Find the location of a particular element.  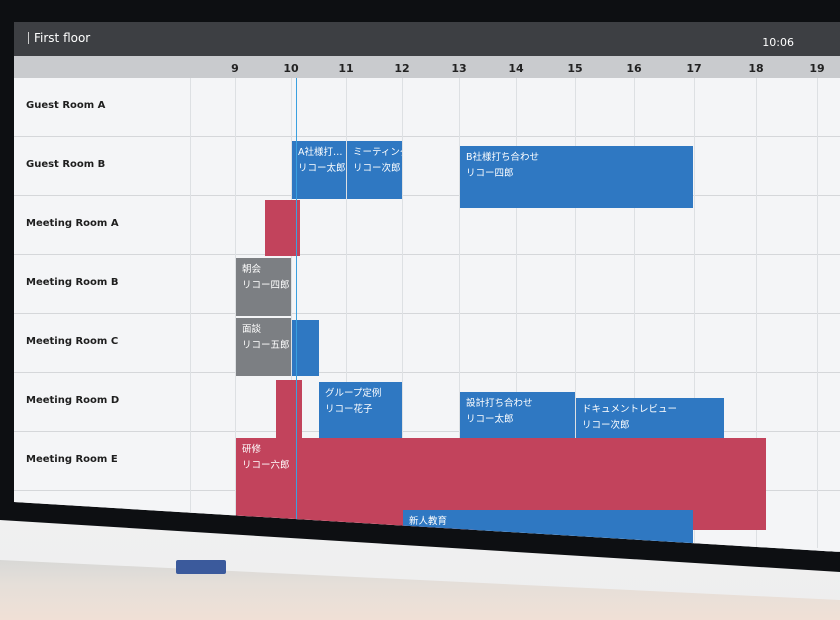

event-block: グループ定例 リコー花子 is located at coordinates (360, 413).